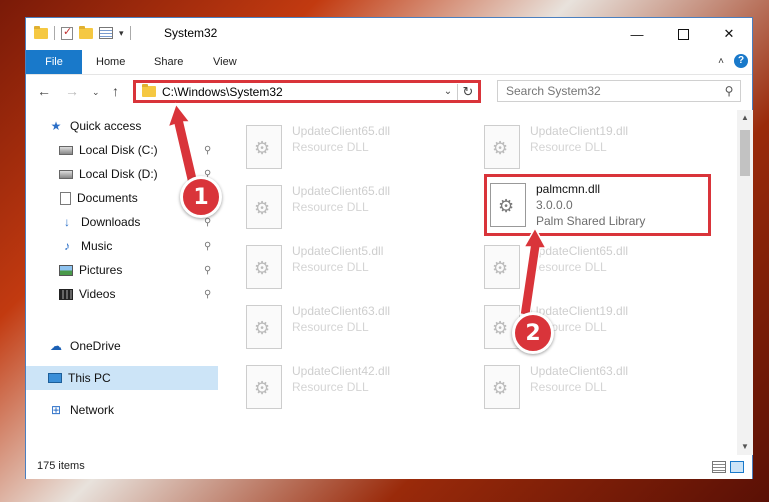  I want to click on list-item: UpdateClient5.dll Resource DLL, so click(361, 269).